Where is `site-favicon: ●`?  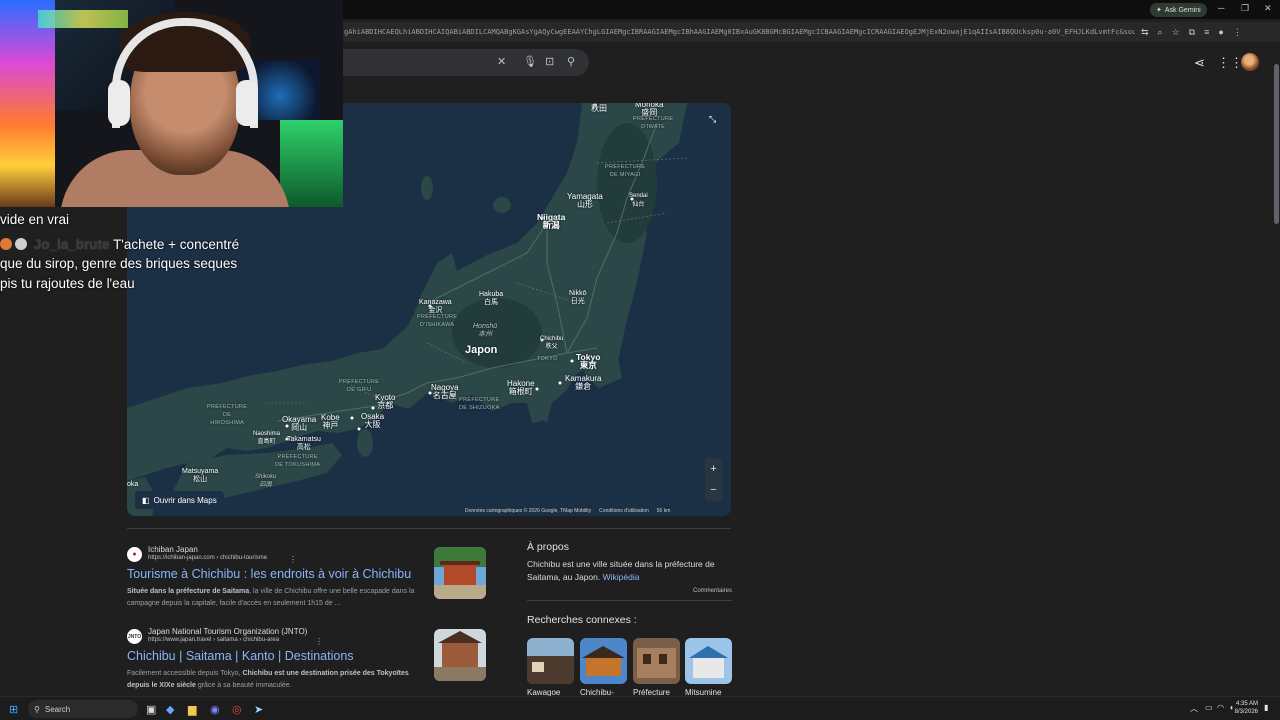
site-favicon: ● is located at coordinates (134, 554).